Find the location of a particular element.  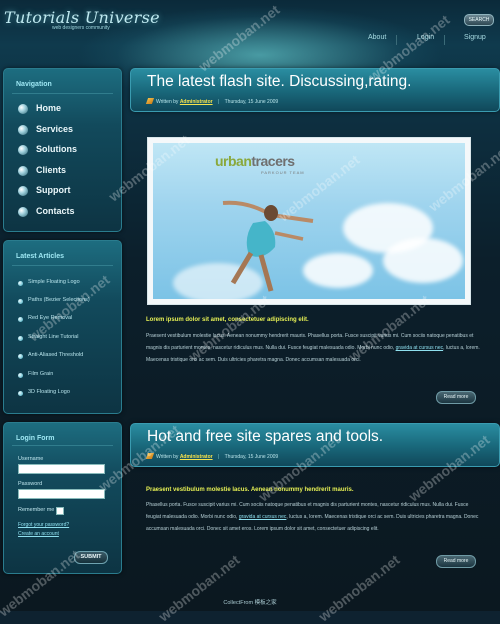

latest-articles-title: Latest Articles is located at coordinates (40, 256).